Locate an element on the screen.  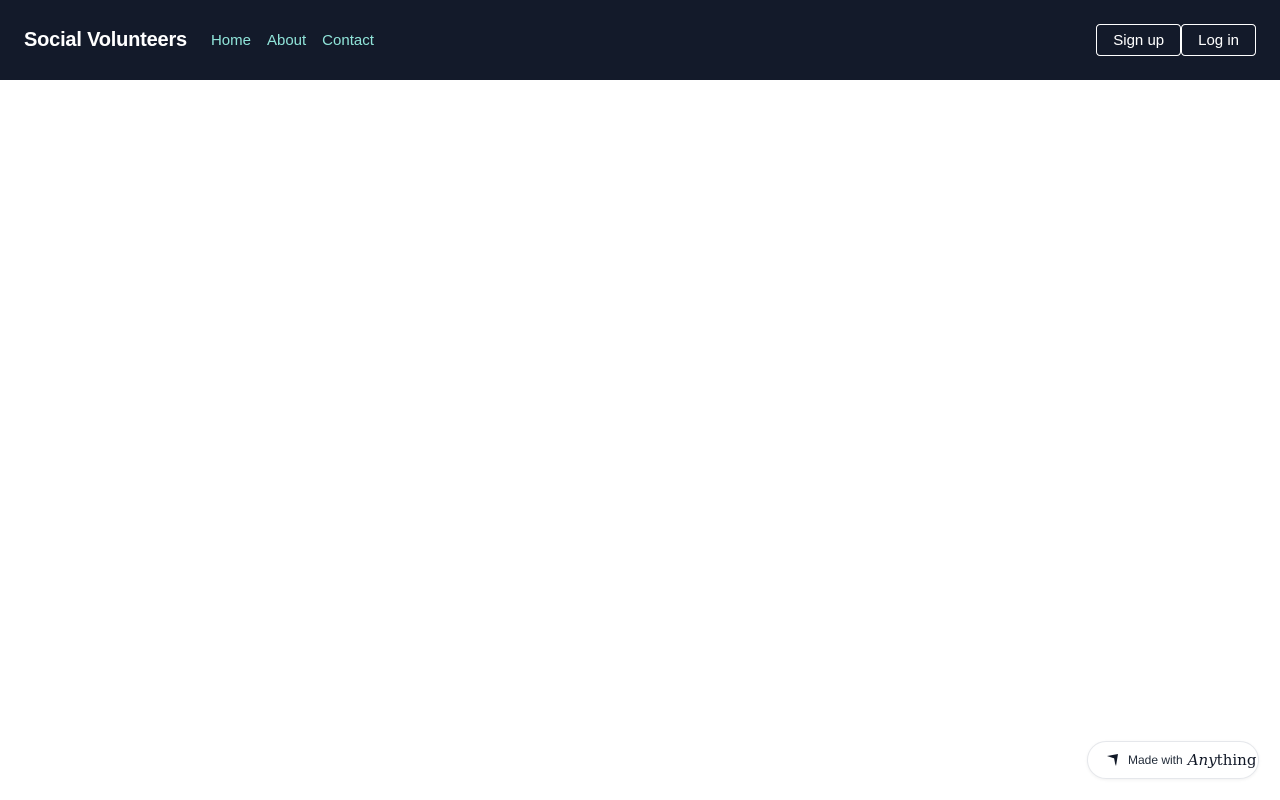
brand-title: Social Volunteers is located at coordinates (105, 40).